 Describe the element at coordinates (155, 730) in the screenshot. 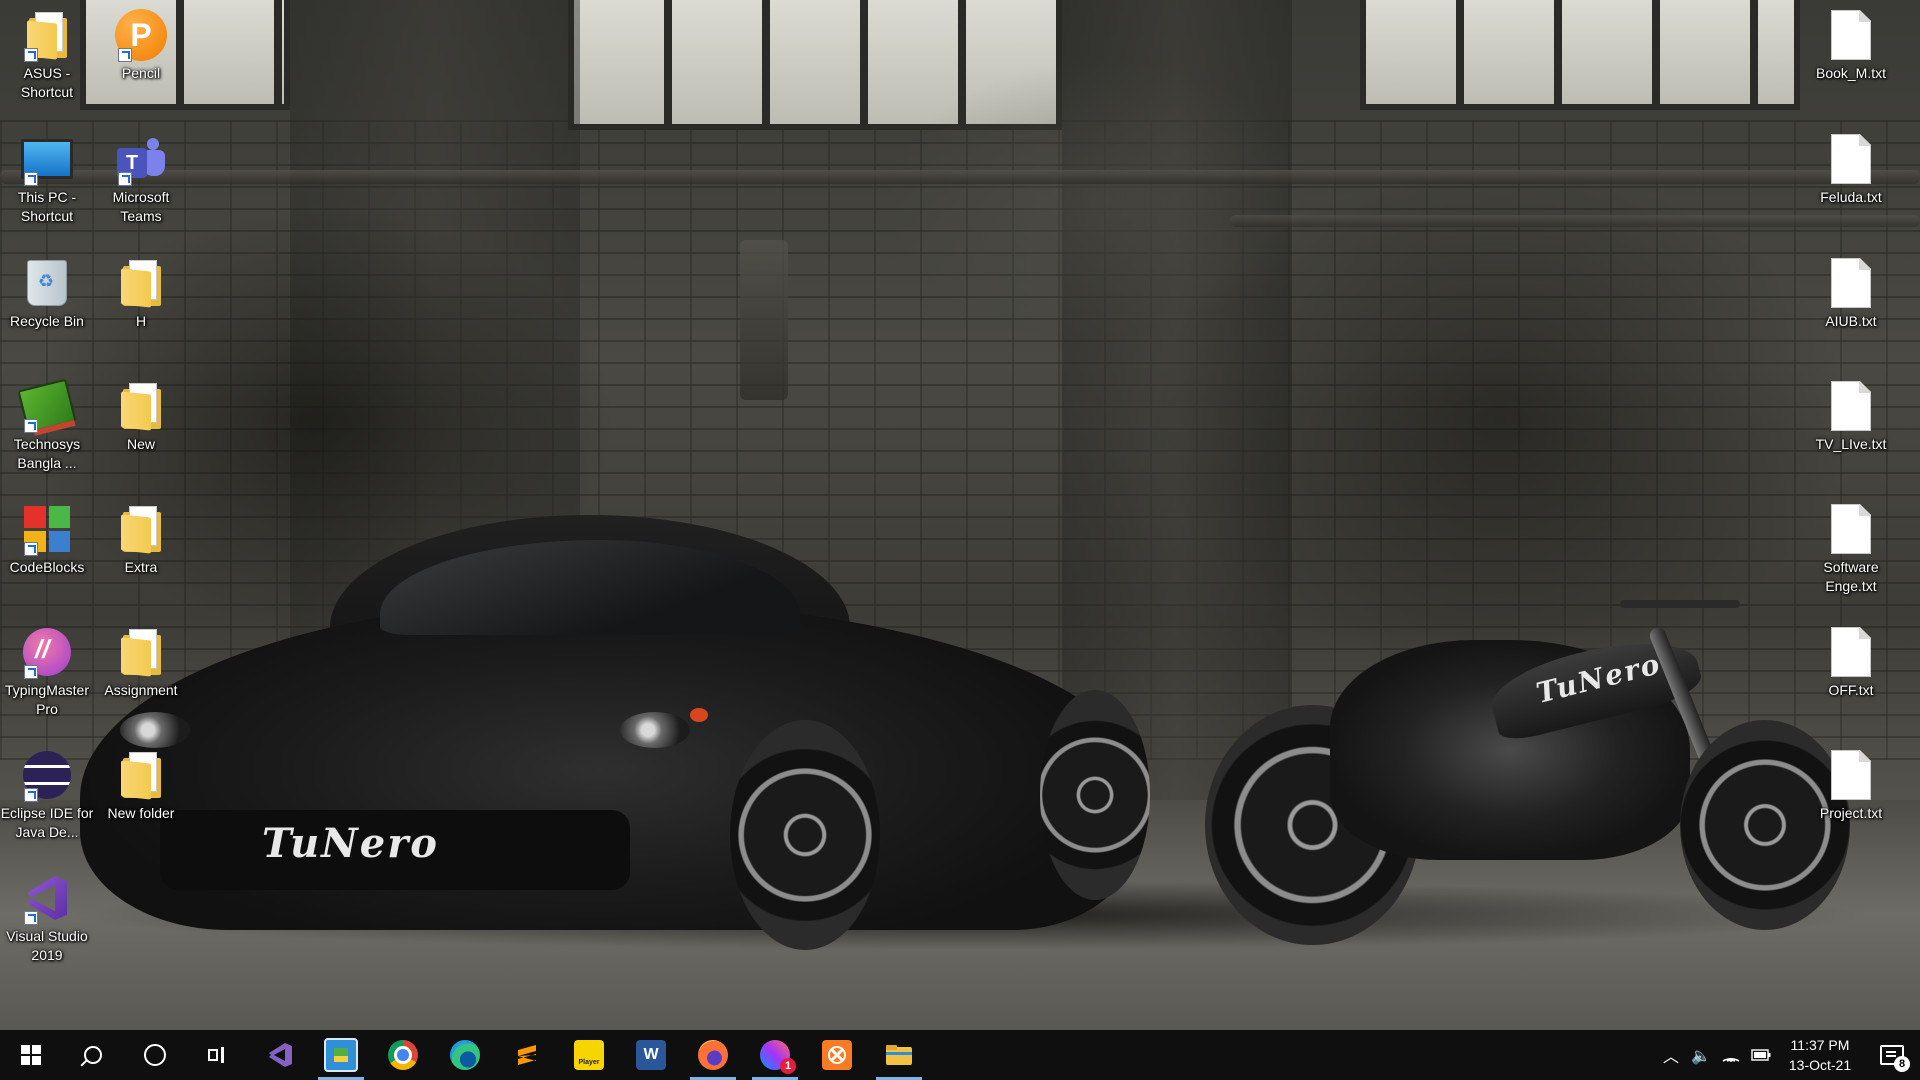

I see `car-headlight-left` at that location.